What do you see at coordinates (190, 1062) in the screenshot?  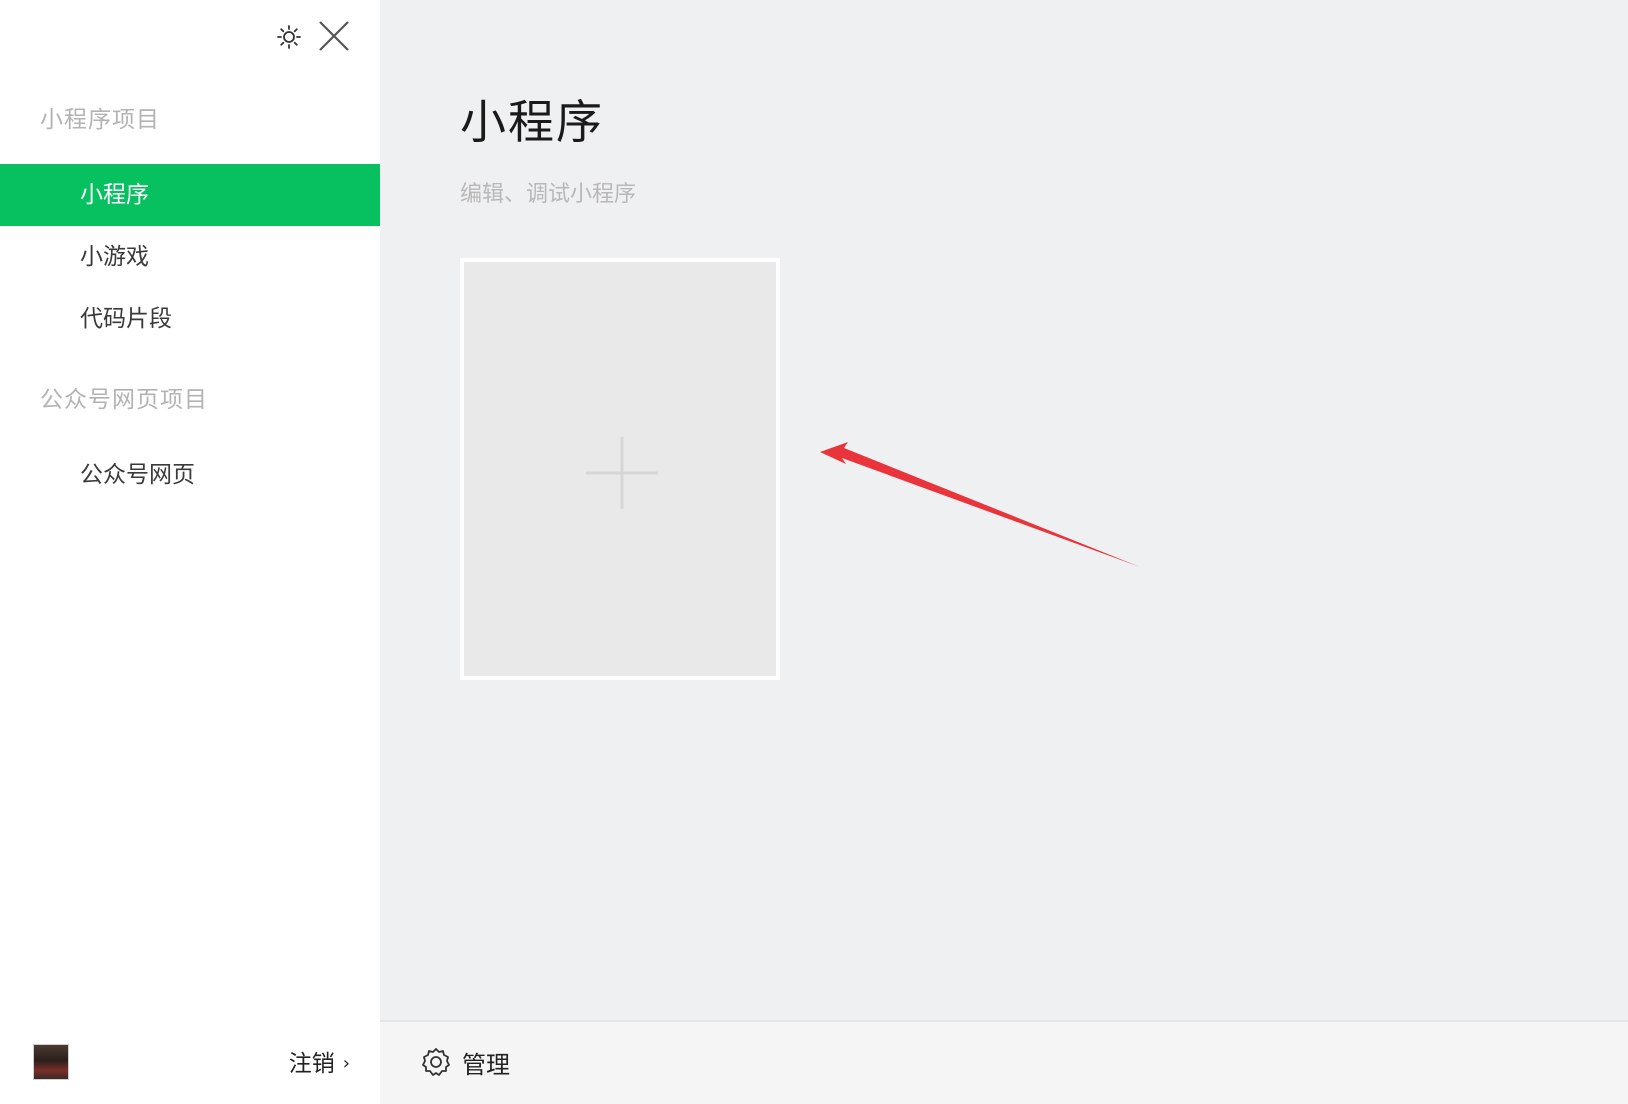 I see `sidebar-footer: 注销 ›` at bounding box center [190, 1062].